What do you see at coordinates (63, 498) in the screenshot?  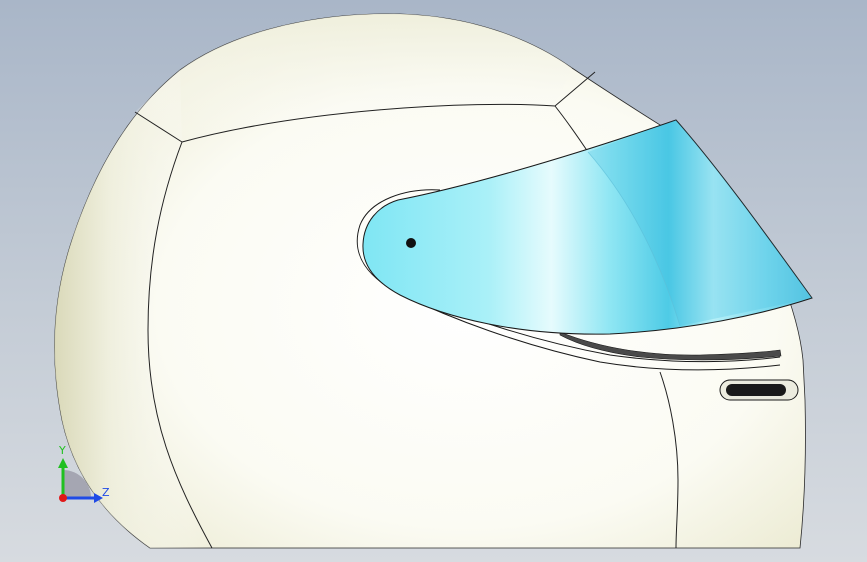 I see `triad-origin` at bounding box center [63, 498].